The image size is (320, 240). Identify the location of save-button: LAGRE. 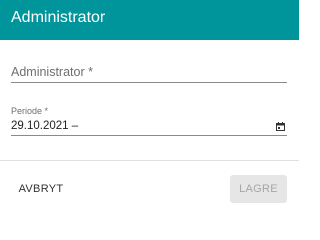
(258, 189).